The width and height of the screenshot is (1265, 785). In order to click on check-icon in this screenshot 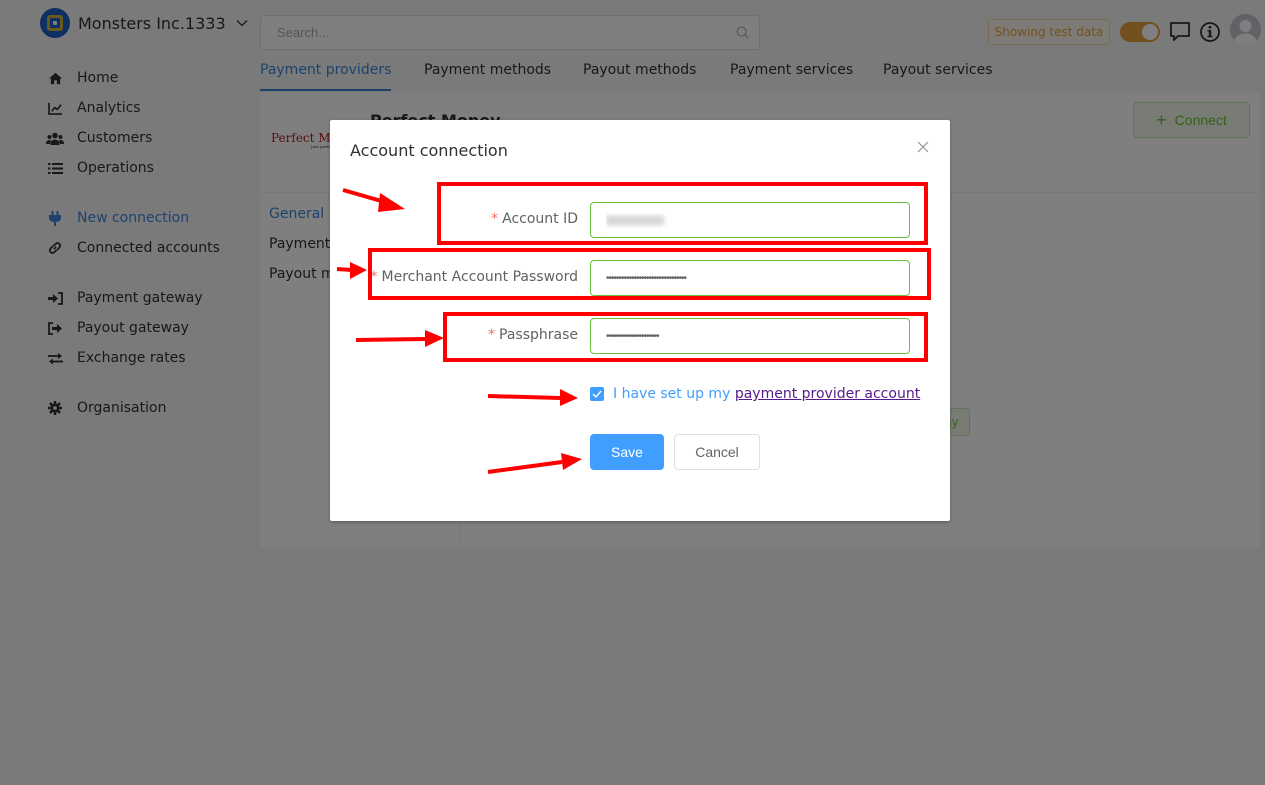, I will do `click(597, 394)`.